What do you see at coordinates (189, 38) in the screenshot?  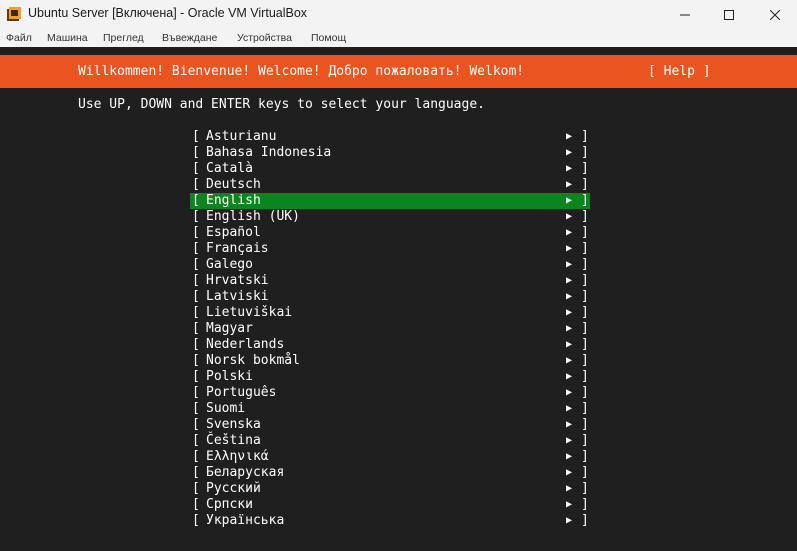 I see `menu-input: Въвеждане` at bounding box center [189, 38].